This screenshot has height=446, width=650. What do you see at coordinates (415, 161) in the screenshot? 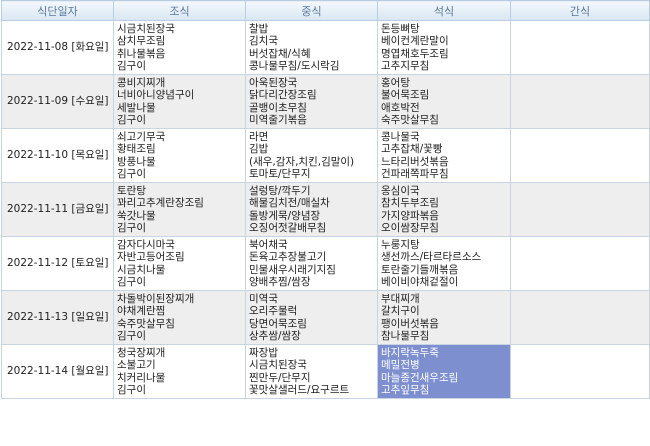
I see `menu-item: 느타리버섯볶음` at bounding box center [415, 161].